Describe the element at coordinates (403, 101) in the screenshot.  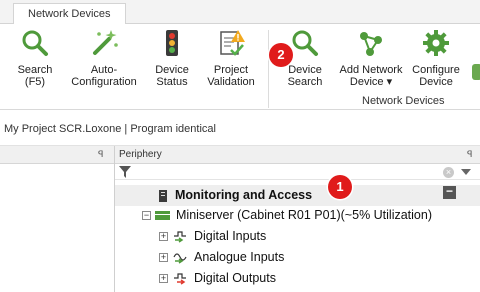
I see `ribbon-group-label: Network Devices` at that location.